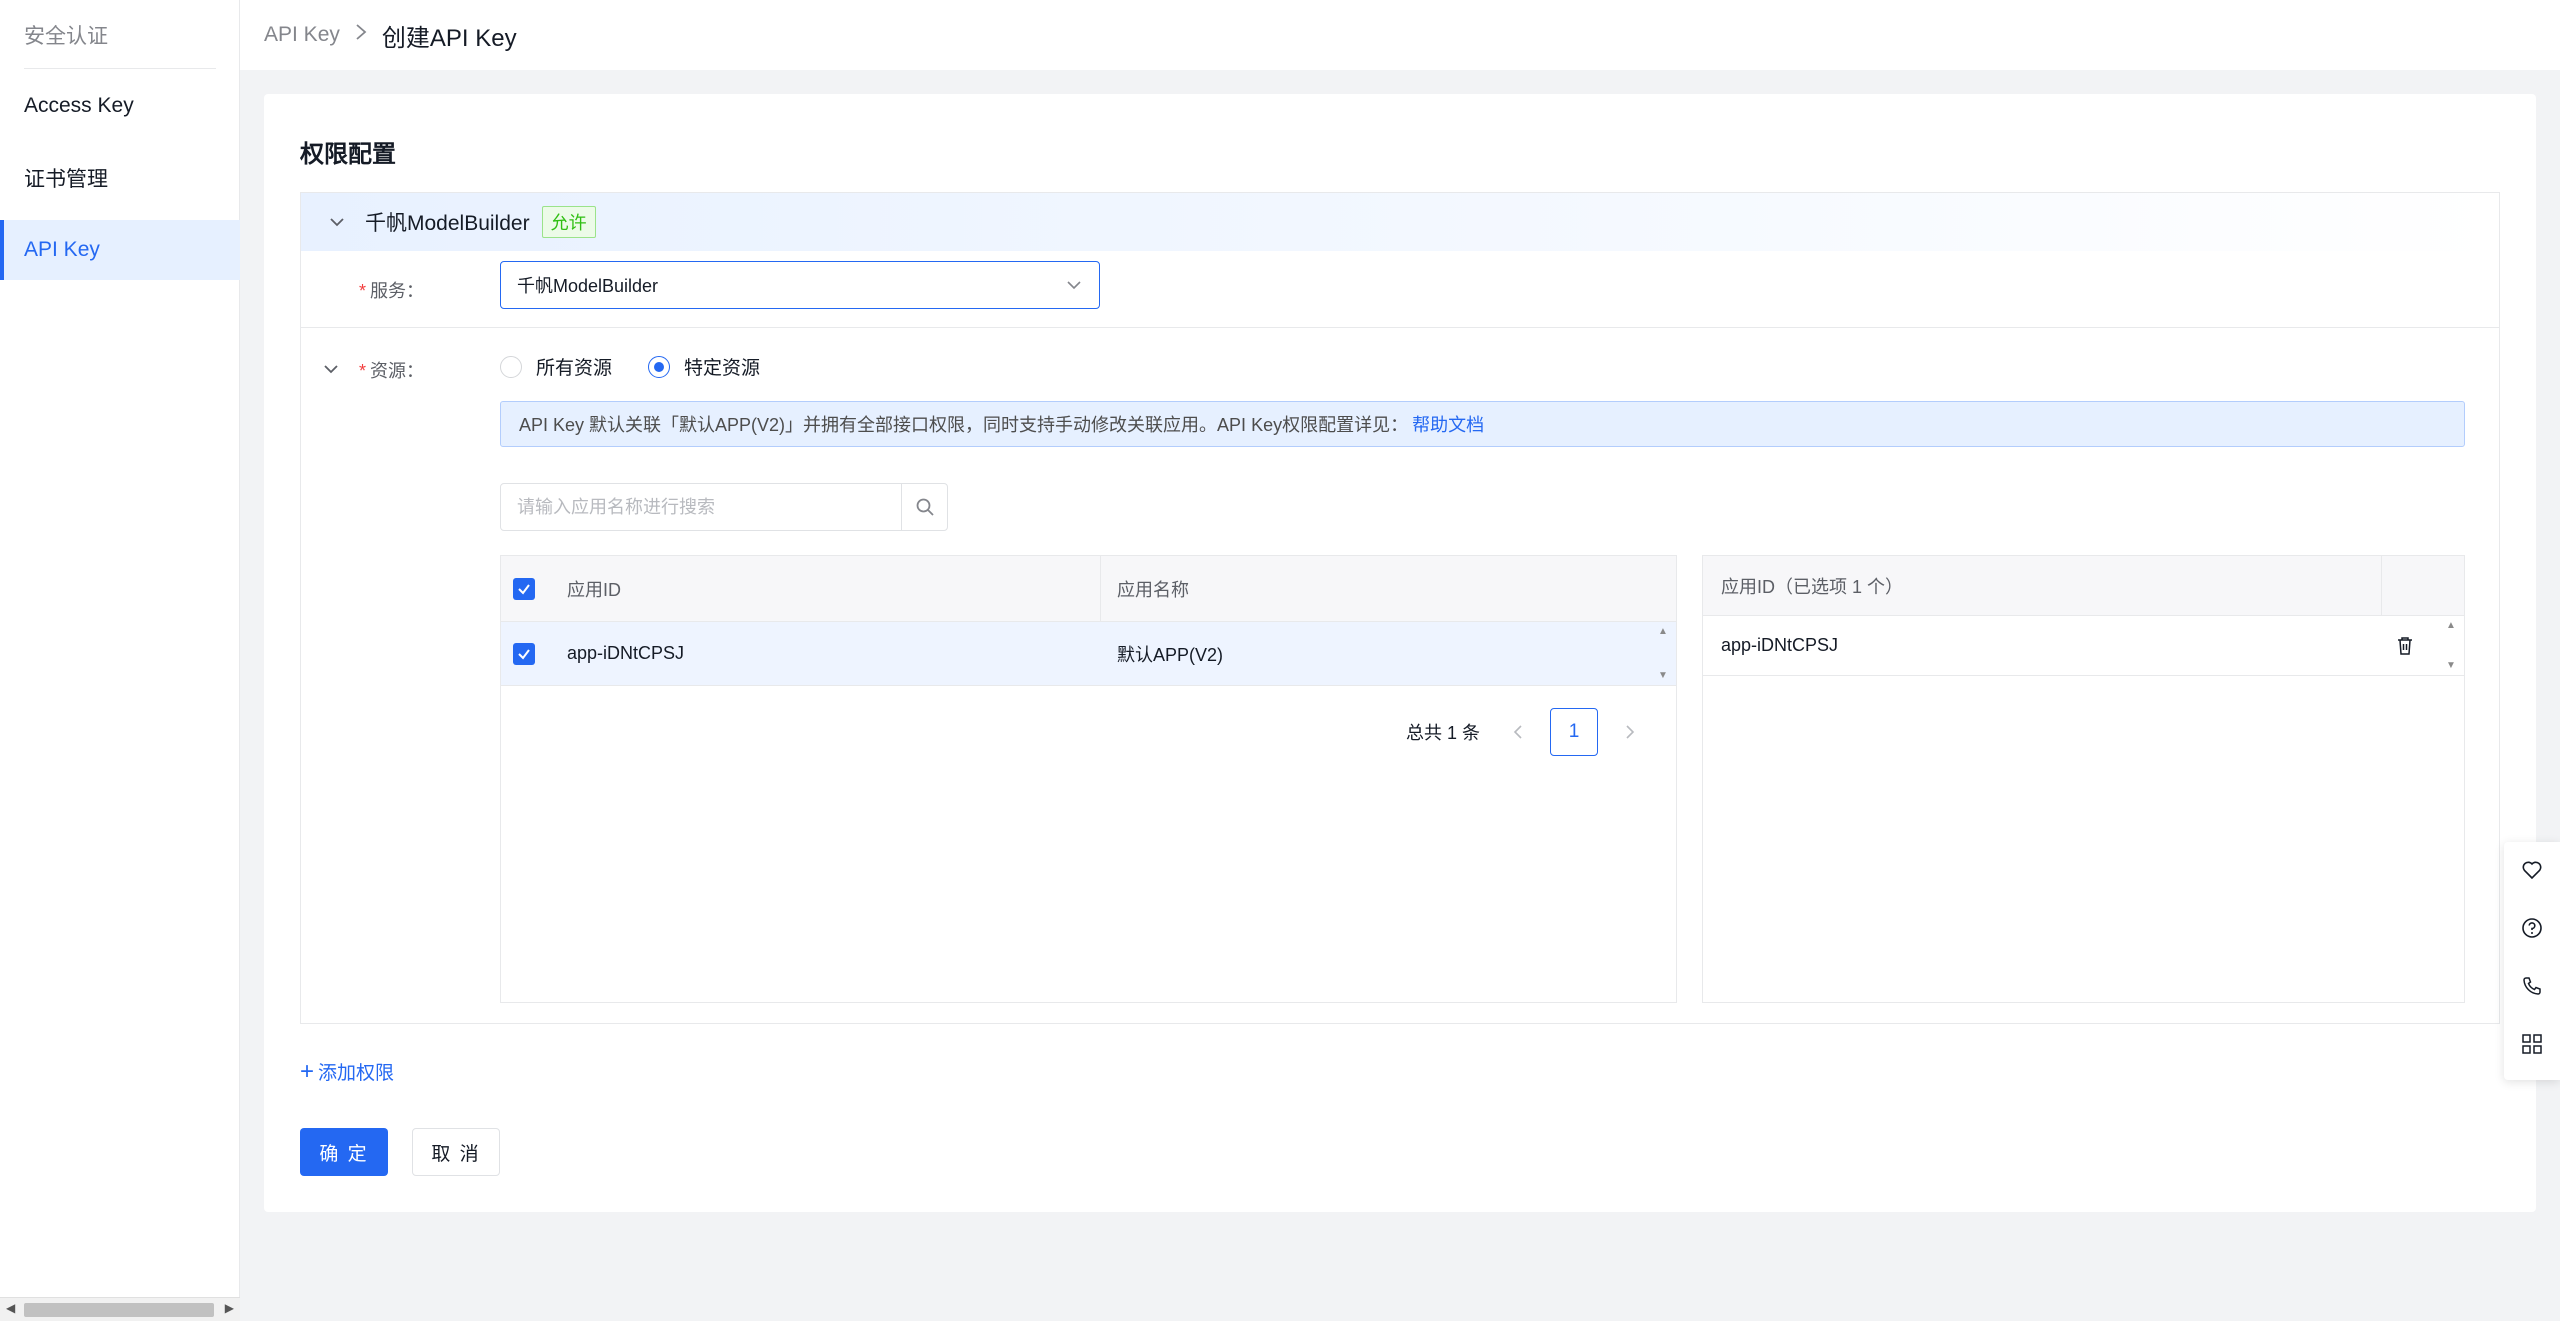 The width and height of the screenshot is (2560, 1321). Describe the element at coordinates (574, 368) in the screenshot. I see `radio-label: 所有资源` at that location.